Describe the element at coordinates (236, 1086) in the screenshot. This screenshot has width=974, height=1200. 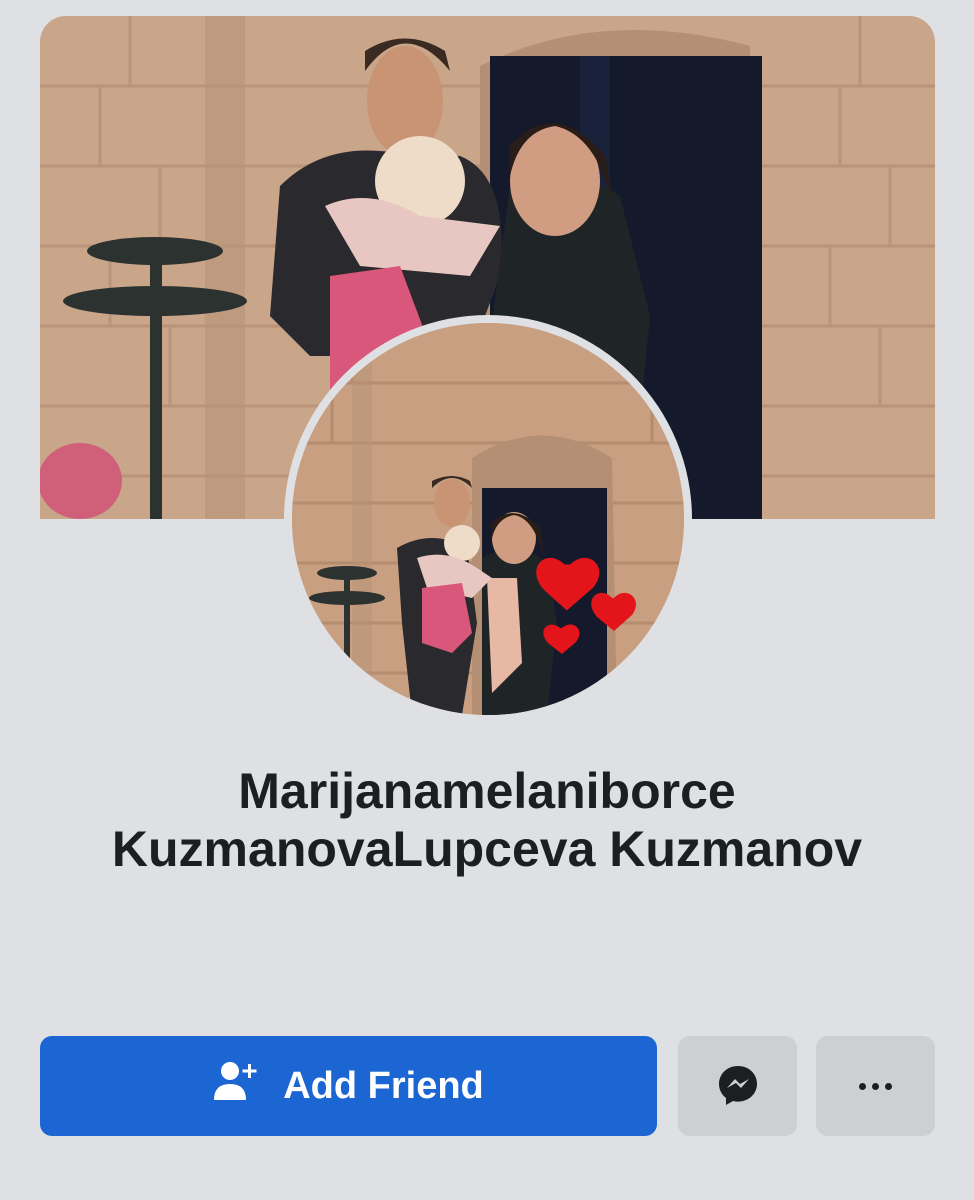
I see `add-person-icon` at that location.